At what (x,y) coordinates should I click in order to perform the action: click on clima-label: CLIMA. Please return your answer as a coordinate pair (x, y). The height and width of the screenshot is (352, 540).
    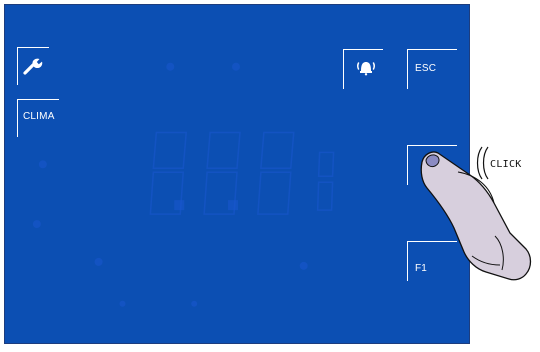
    Looking at the image, I should click on (39, 116).